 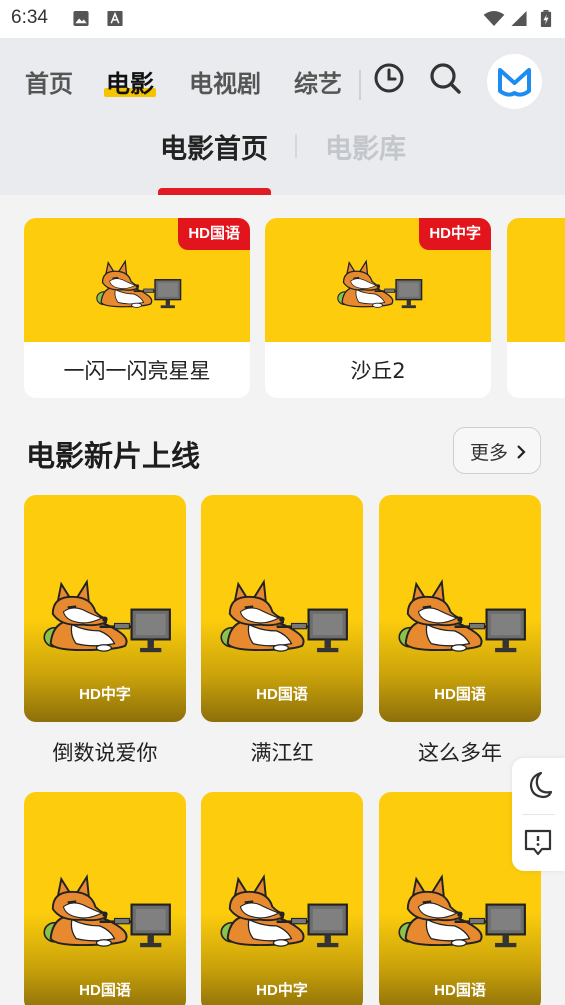 I want to click on movie-title: 一闪一闪亮星星, so click(x=137, y=371).